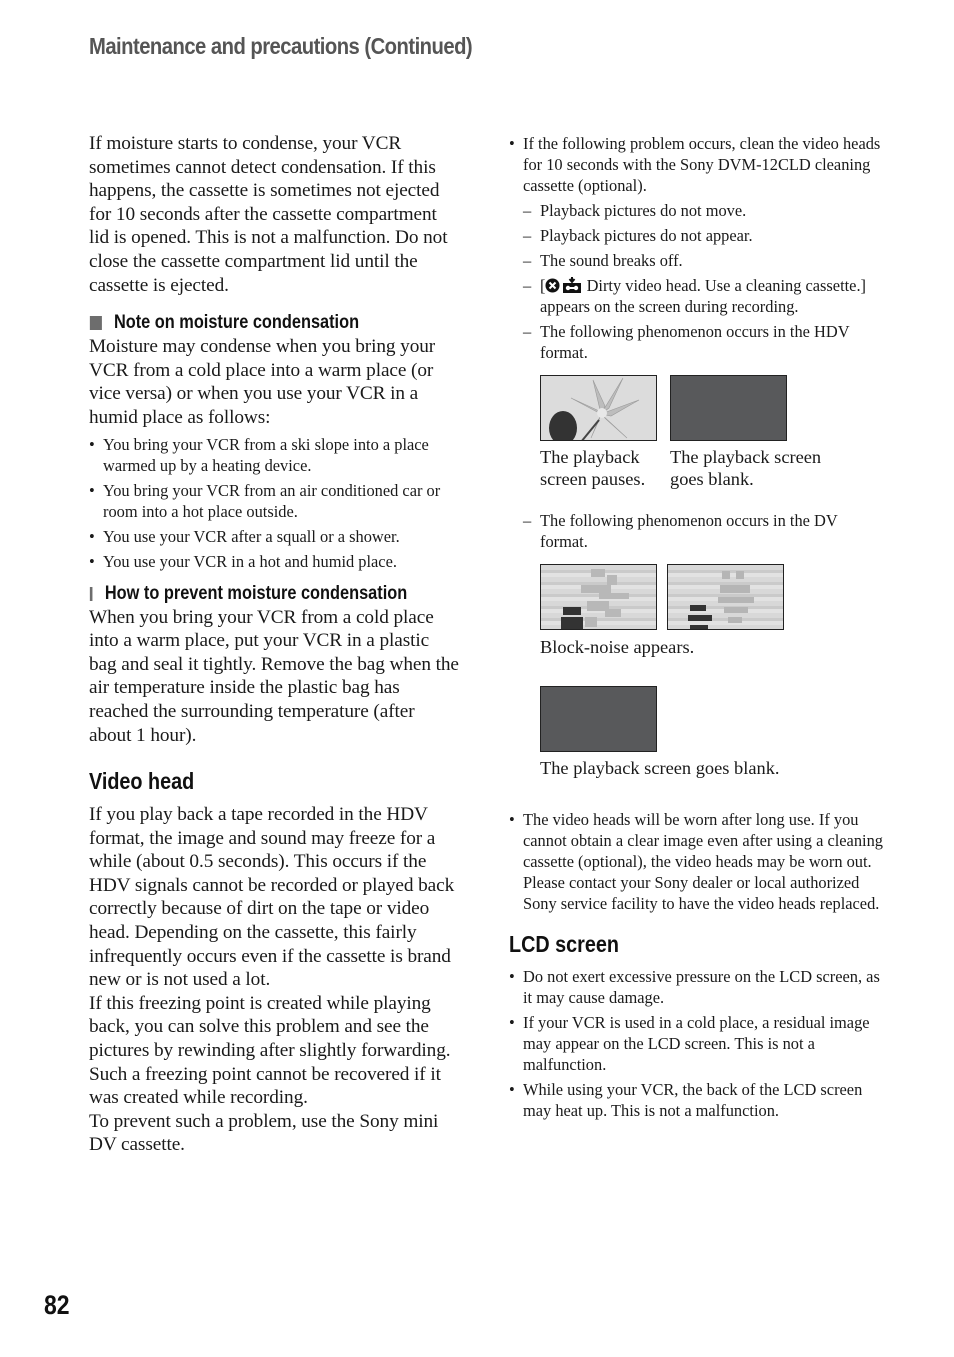 This screenshot has height=1357, width=954. I want to click on list-item-text: The sound breaks off., so click(611, 260).